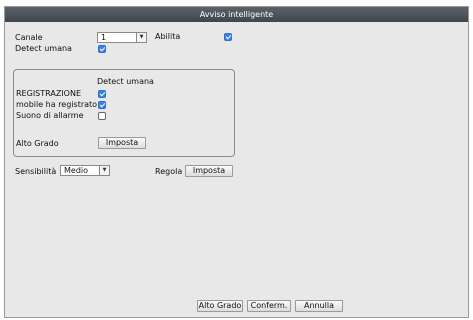 The width and height of the screenshot is (473, 320). I want to click on detect-checkbox, so click(102, 49).